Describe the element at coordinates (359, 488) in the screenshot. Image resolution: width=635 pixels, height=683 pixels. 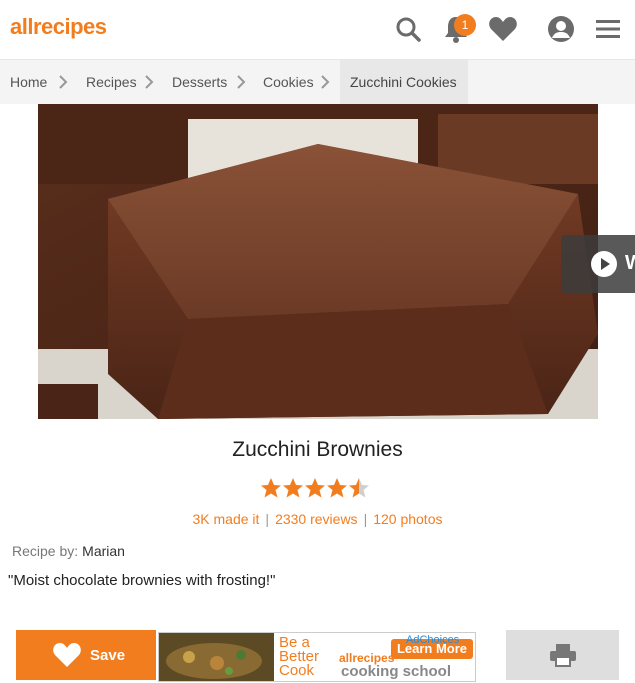
I see `half-star-icon` at that location.